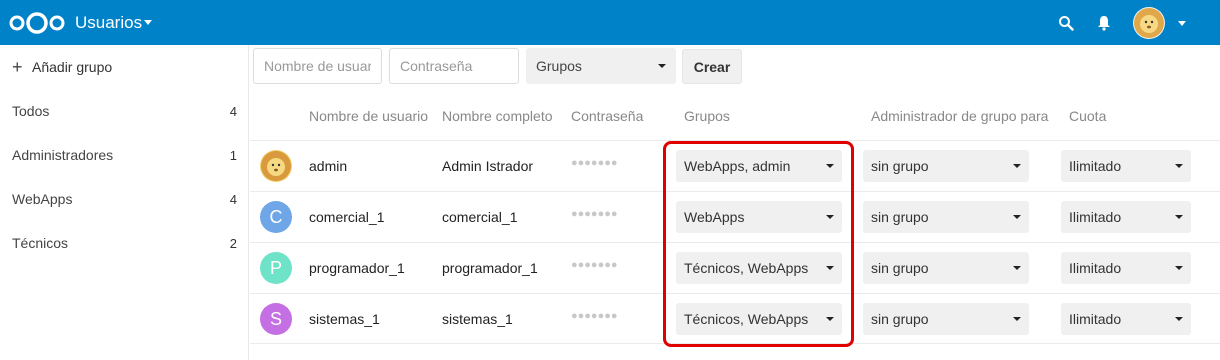  I want to click on sidebar-item-todos: Todos 4, so click(124, 111).